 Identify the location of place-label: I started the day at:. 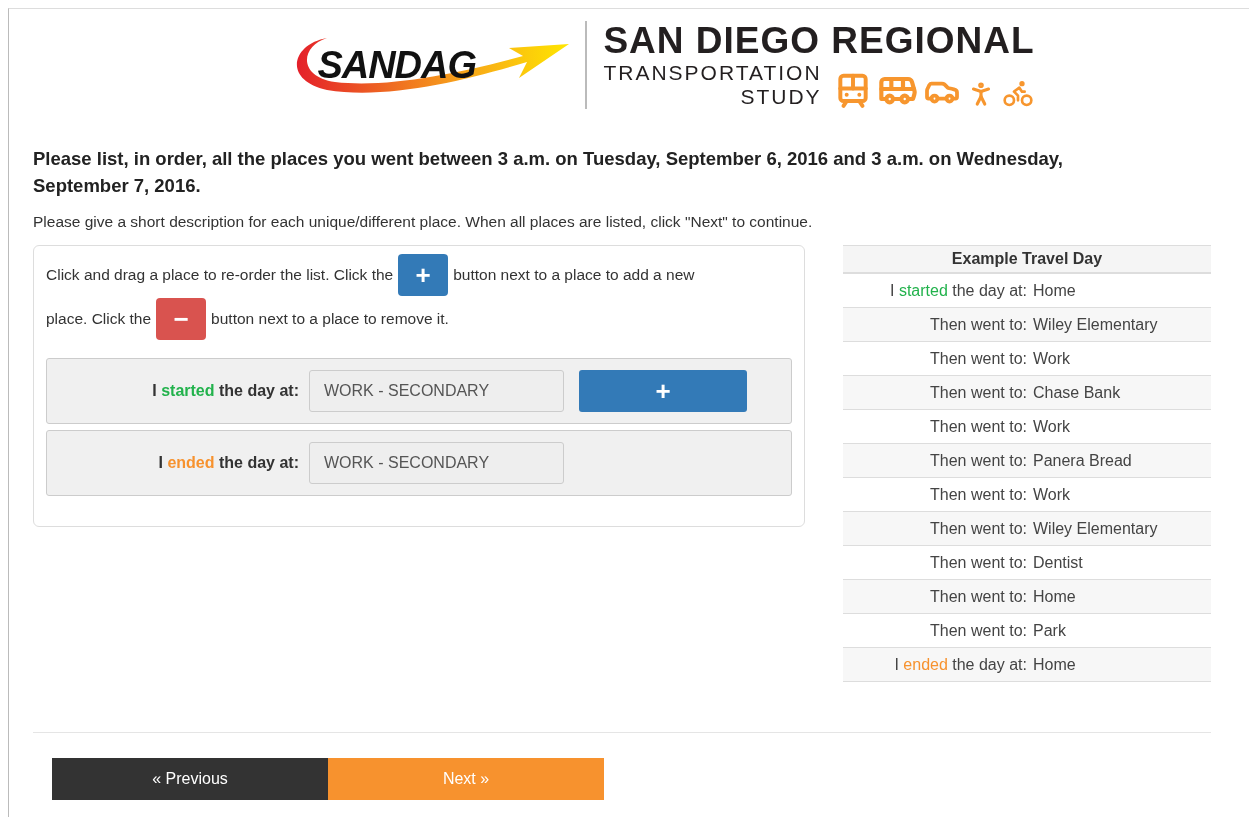
(225, 390).